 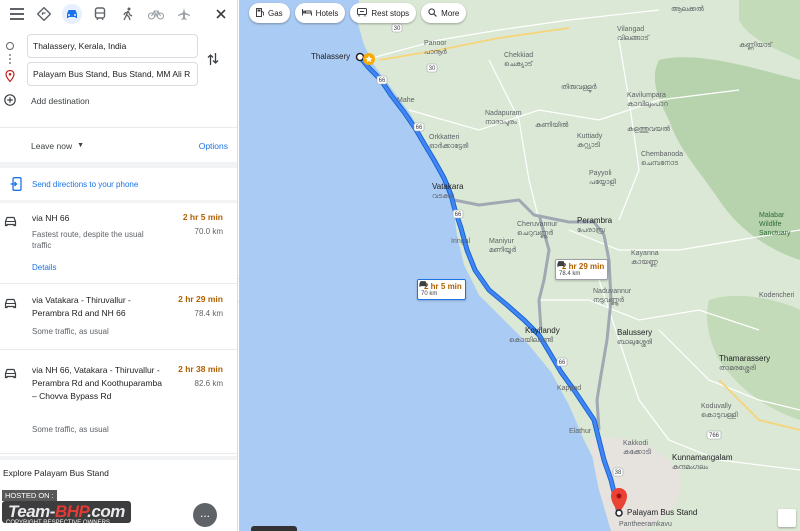 What do you see at coordinates (443, 196) in the screenshot?
I see `map-label: വടകര` at bounding box center [443, 196].